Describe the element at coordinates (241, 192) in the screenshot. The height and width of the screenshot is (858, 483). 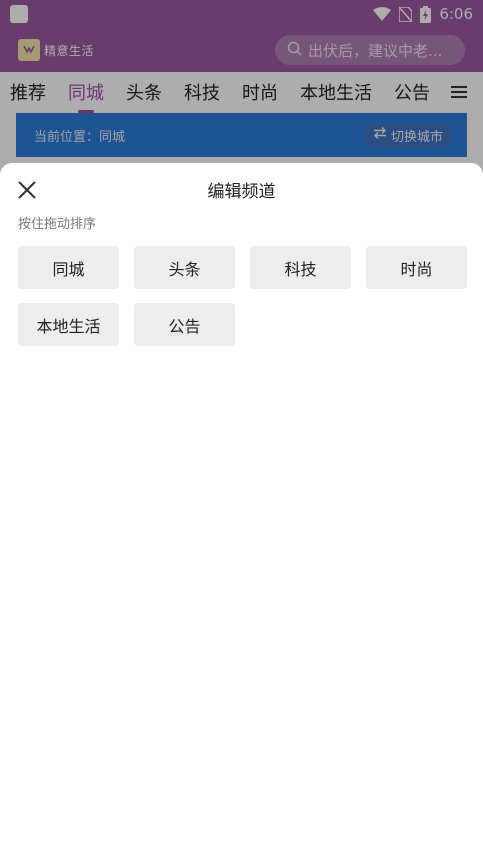
I see `sheet-title: 编辑频道` at that location.